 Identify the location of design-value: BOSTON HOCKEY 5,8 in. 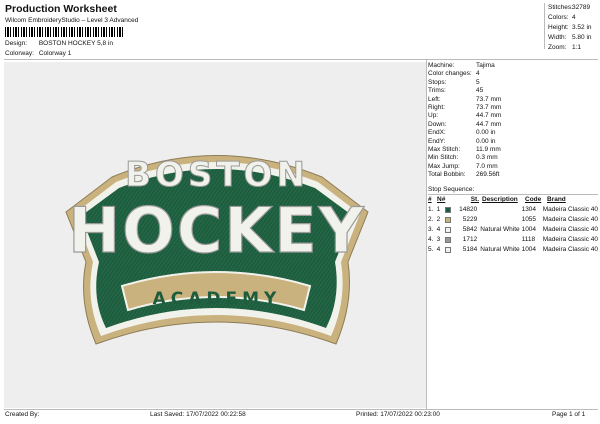
(75, 43).